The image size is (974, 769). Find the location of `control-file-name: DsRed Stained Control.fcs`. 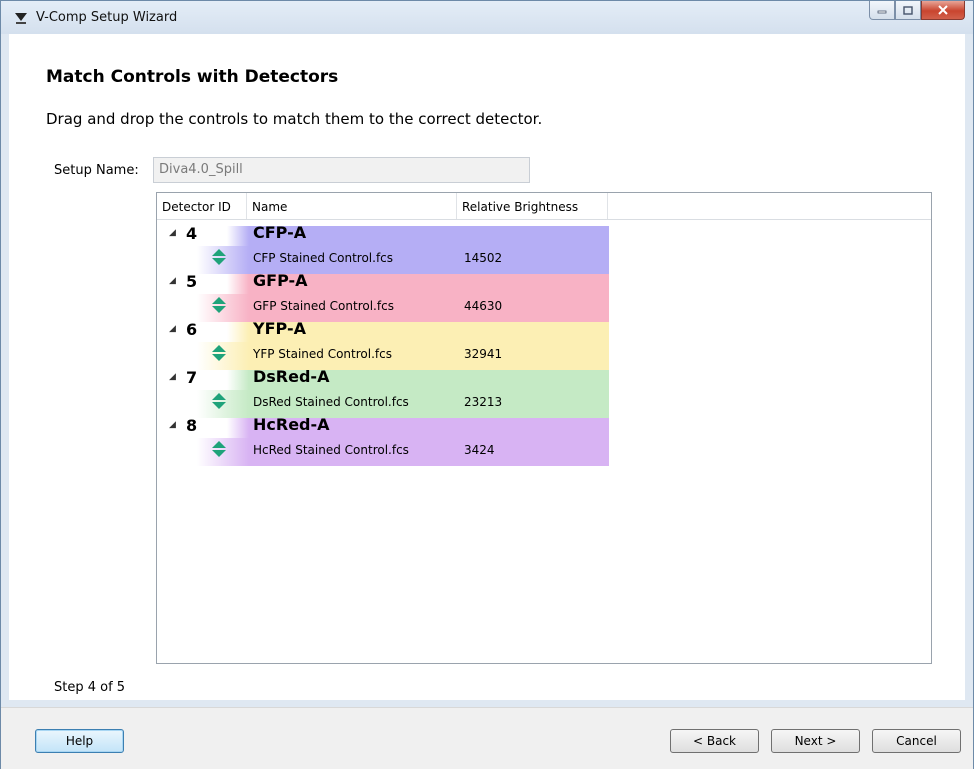

control-file-name: DsRed Stained Control.fcs is located at coordinates (331, 402).